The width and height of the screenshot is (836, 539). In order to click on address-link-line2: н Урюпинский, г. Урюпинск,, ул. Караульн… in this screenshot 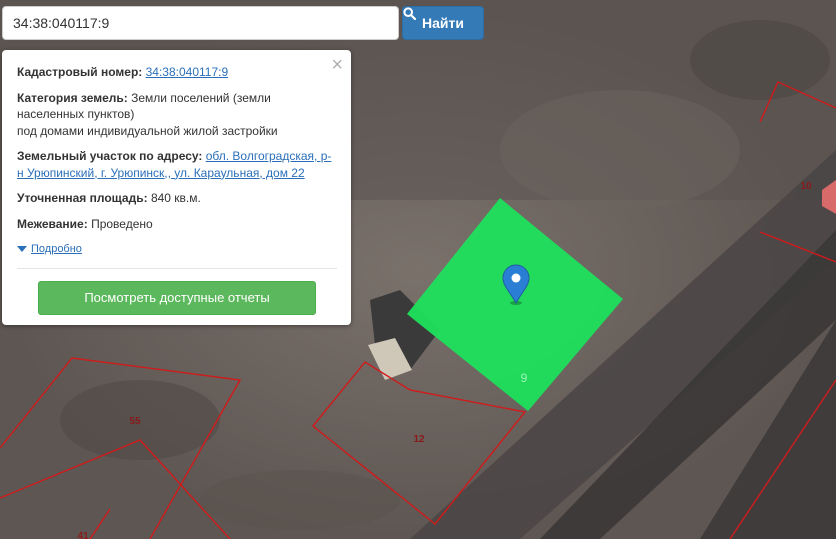, I will do `click(161, 173)`.